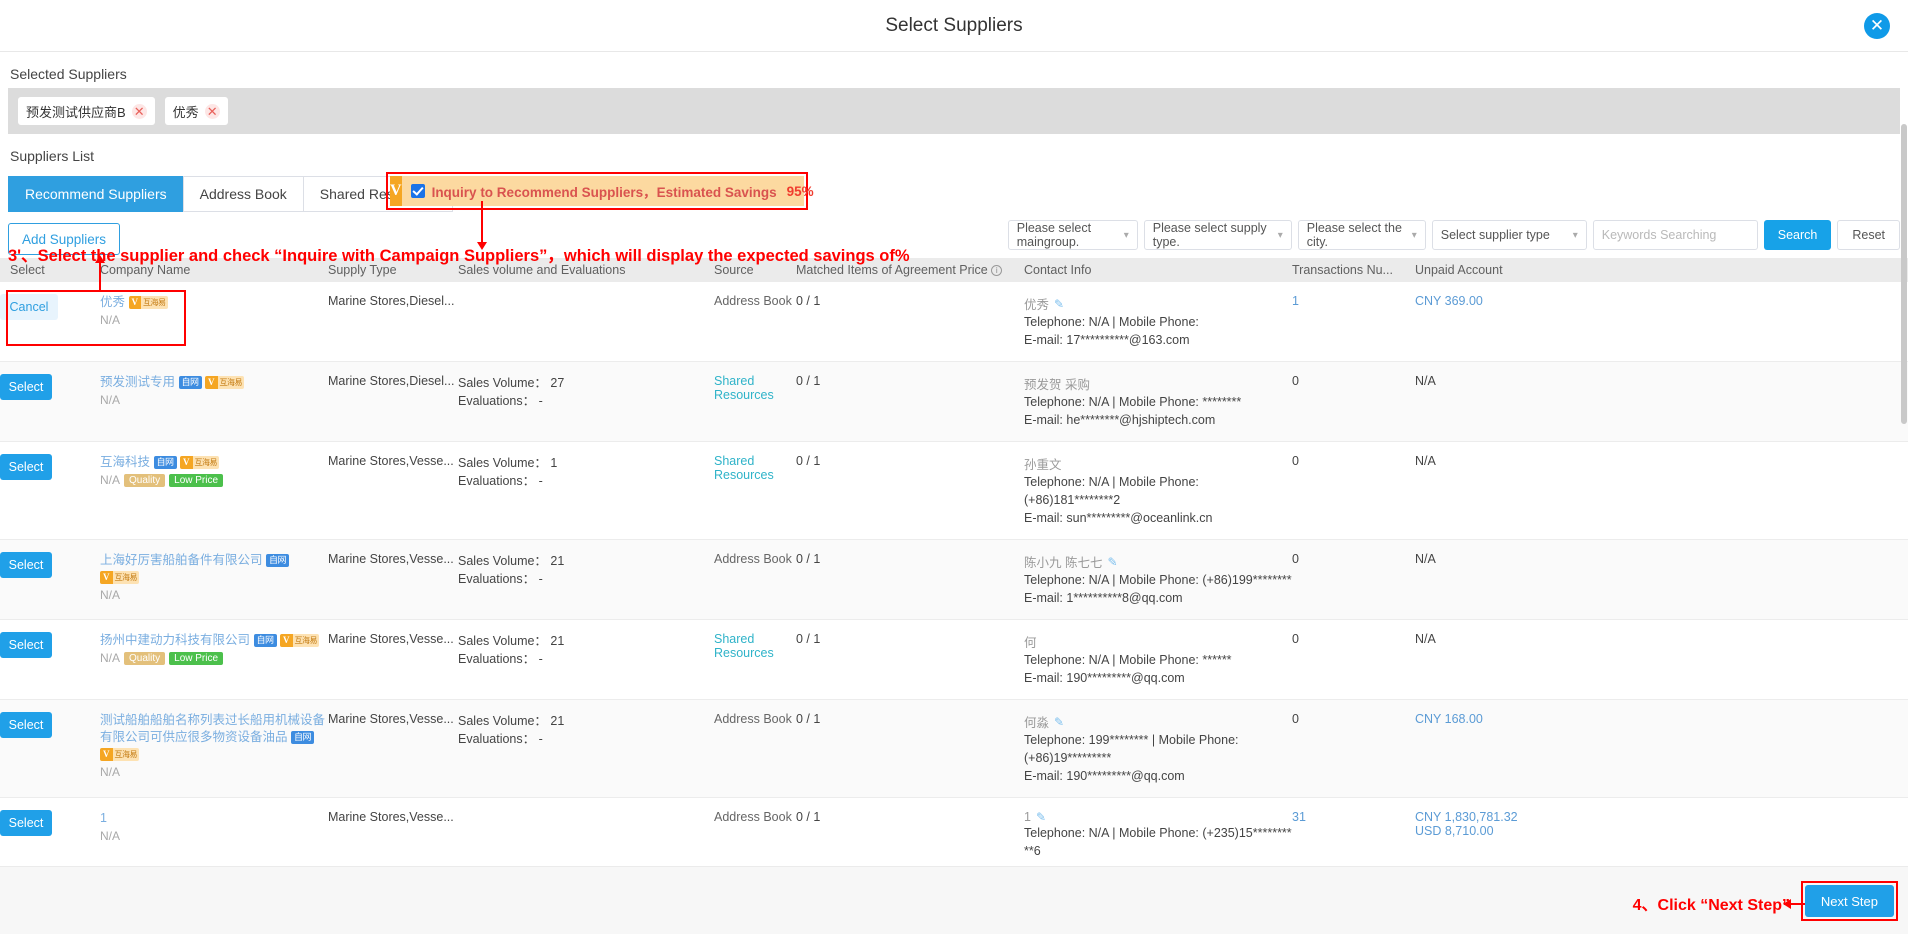  Describe the element at coordinates (214, 569) in the screenshot. I see `company-name: 上海好厉害船舶备件有限公司 自网 V 互海易` at that location.